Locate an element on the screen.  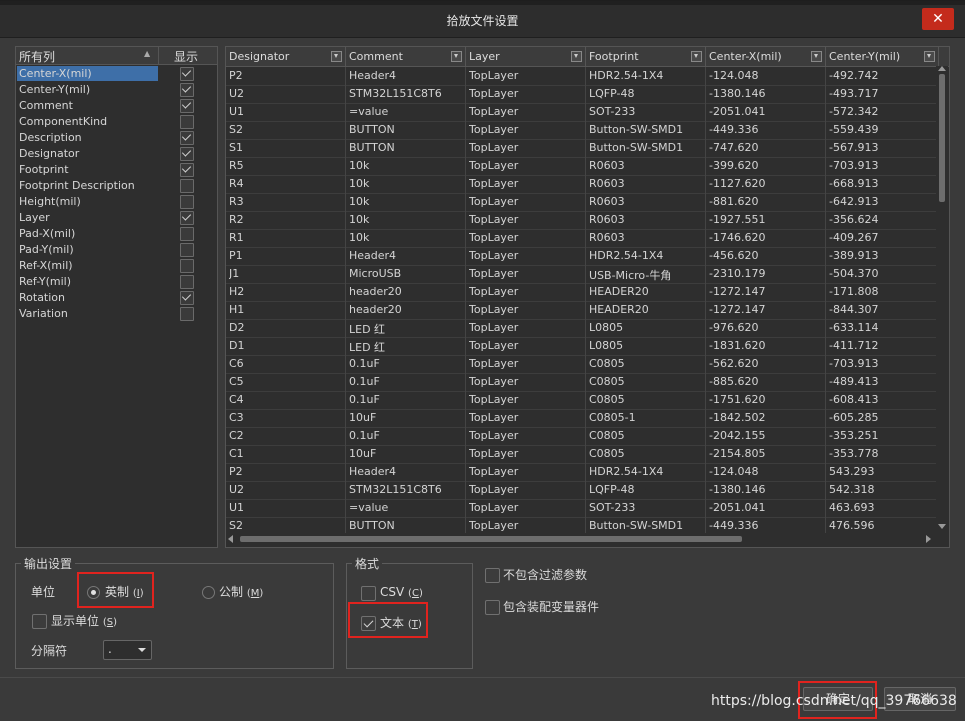
table-row: C1 10uF TopLayer C0805 -2154.805 -353.778 is located at coordinates (582, 454).